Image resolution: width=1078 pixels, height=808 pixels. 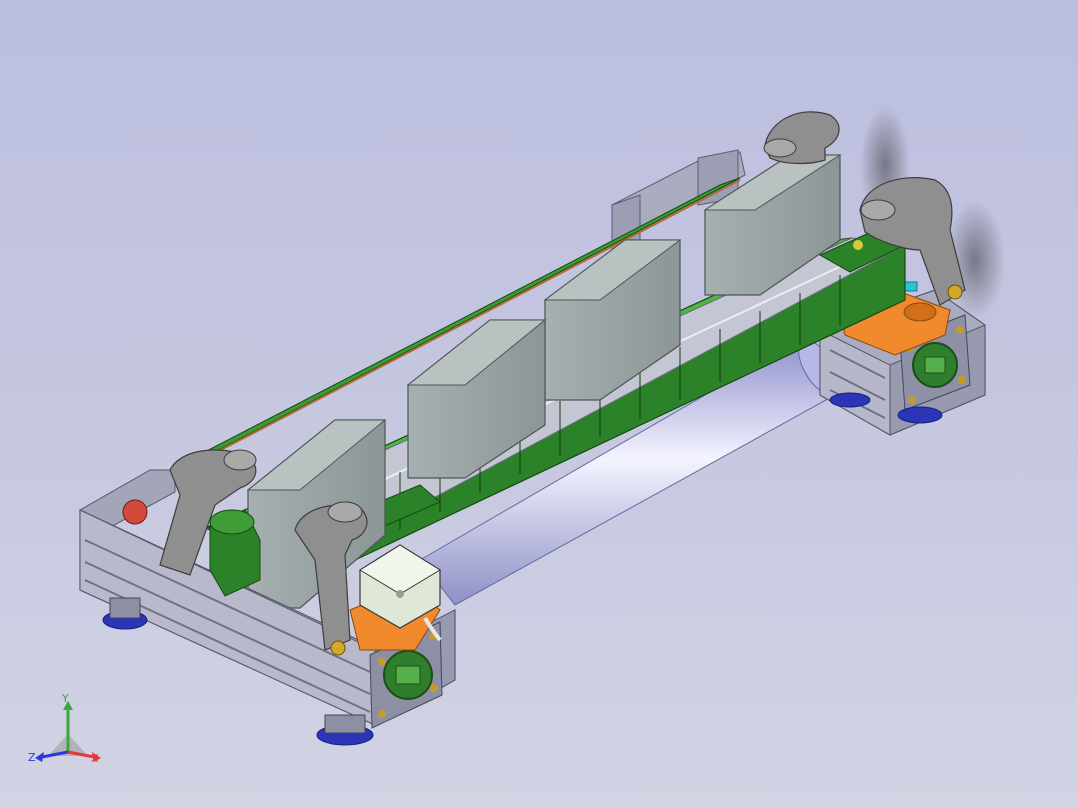 What do you see at coordinates (95, 758) in the screenshot?
I see `x-axis-label: X` at bounding box center [95, 758].